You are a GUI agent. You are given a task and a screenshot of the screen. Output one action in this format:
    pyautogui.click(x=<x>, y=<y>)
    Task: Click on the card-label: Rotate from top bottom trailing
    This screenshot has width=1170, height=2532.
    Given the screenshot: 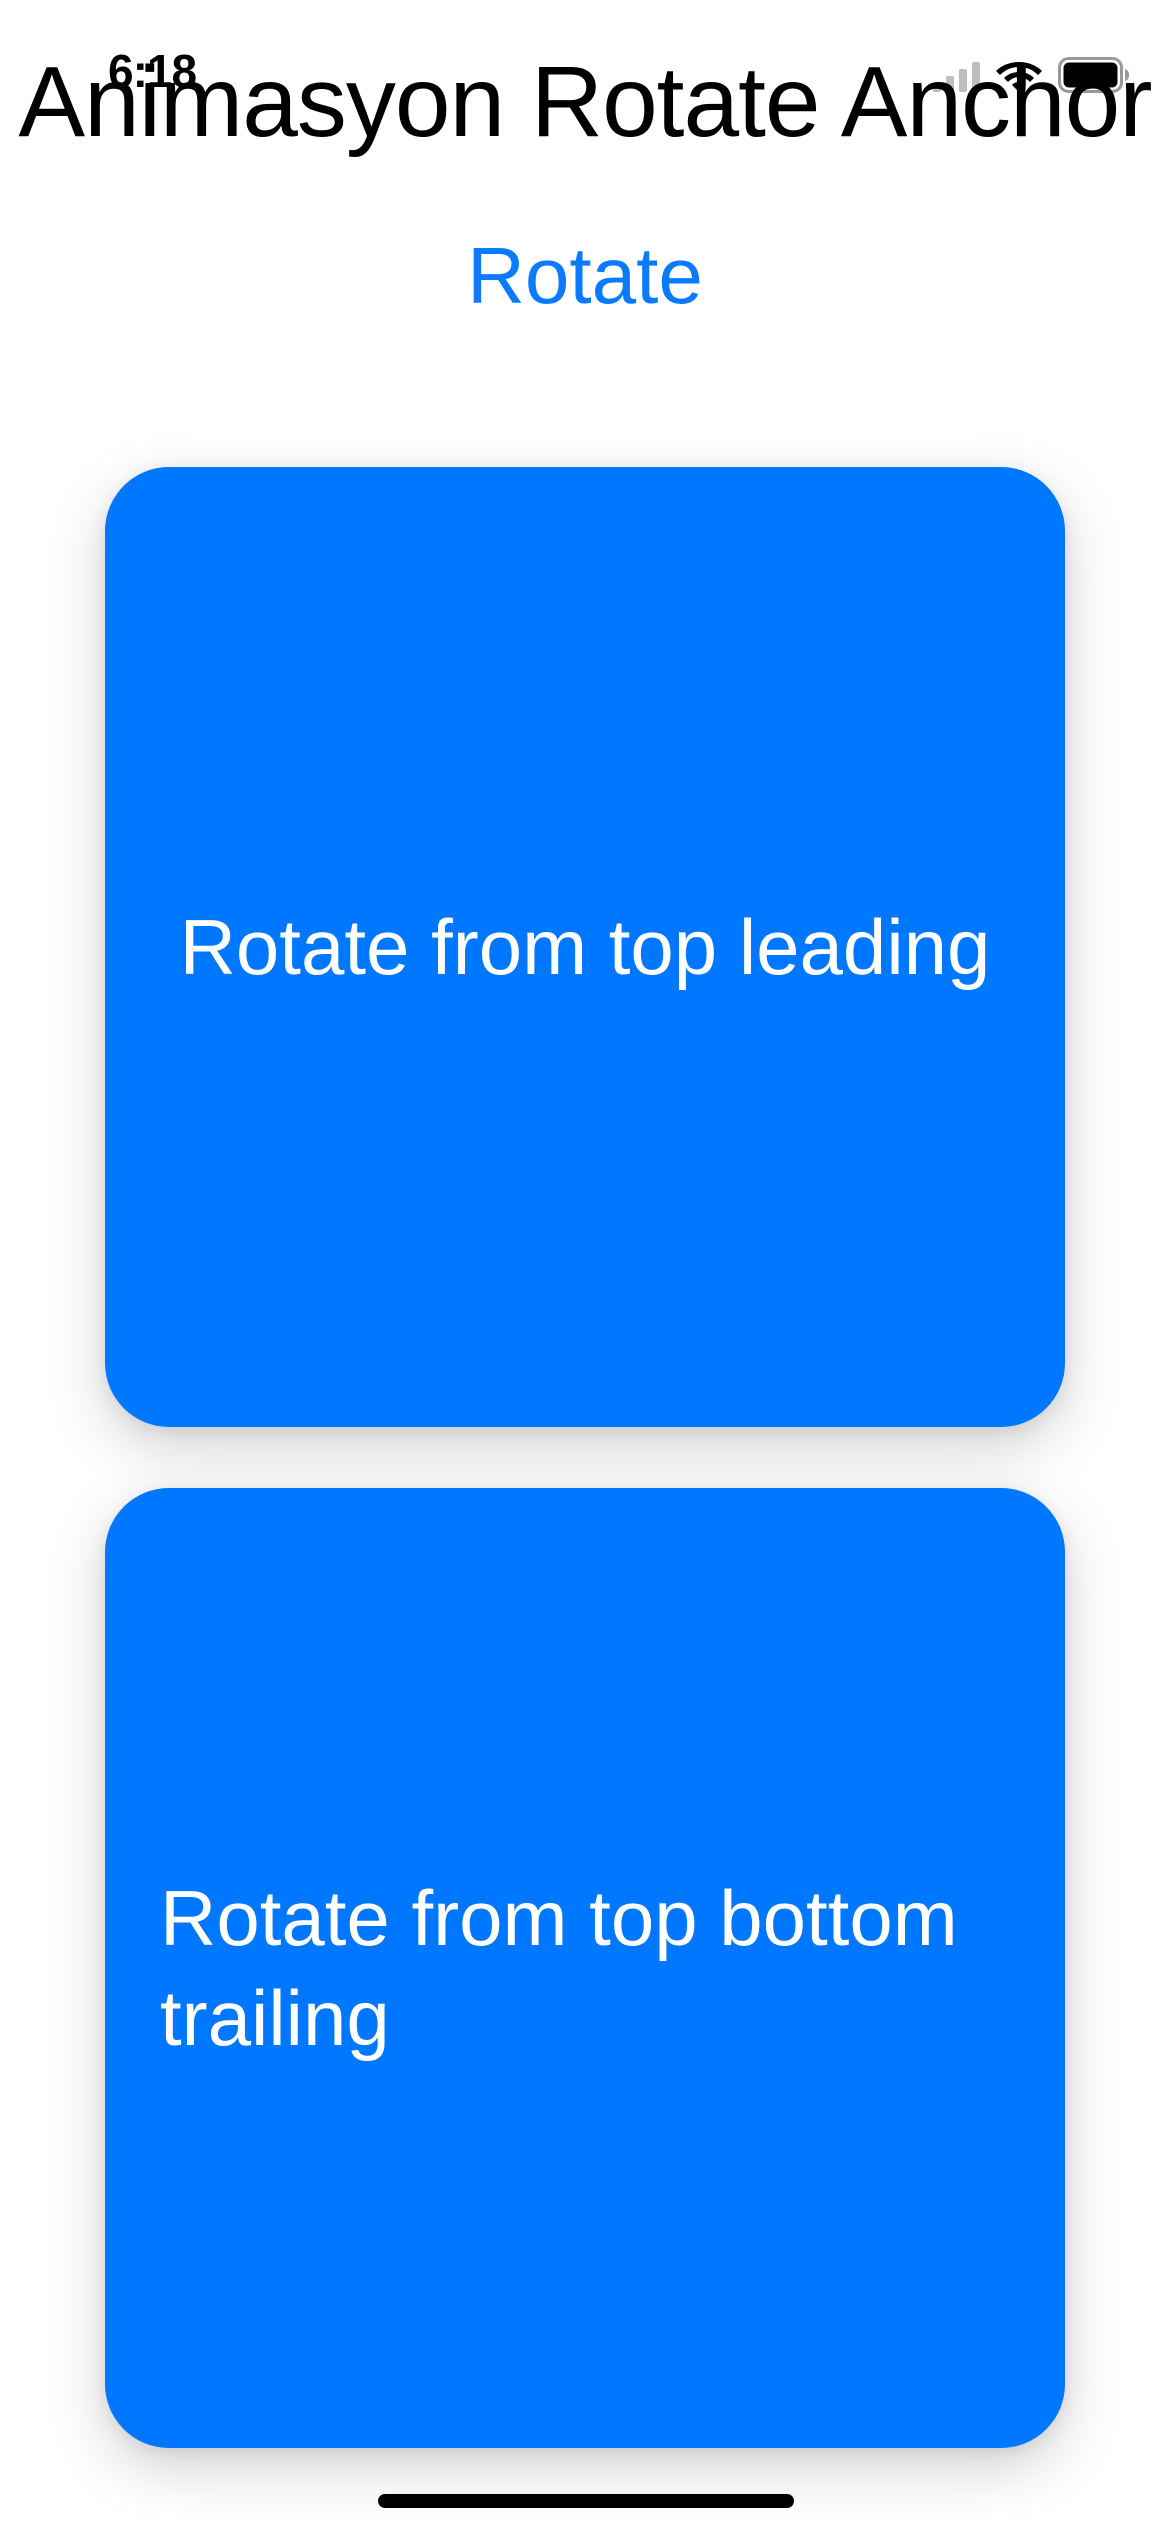 What is the action you would take?
    pyautogui.click(x=559, y=1968)
    